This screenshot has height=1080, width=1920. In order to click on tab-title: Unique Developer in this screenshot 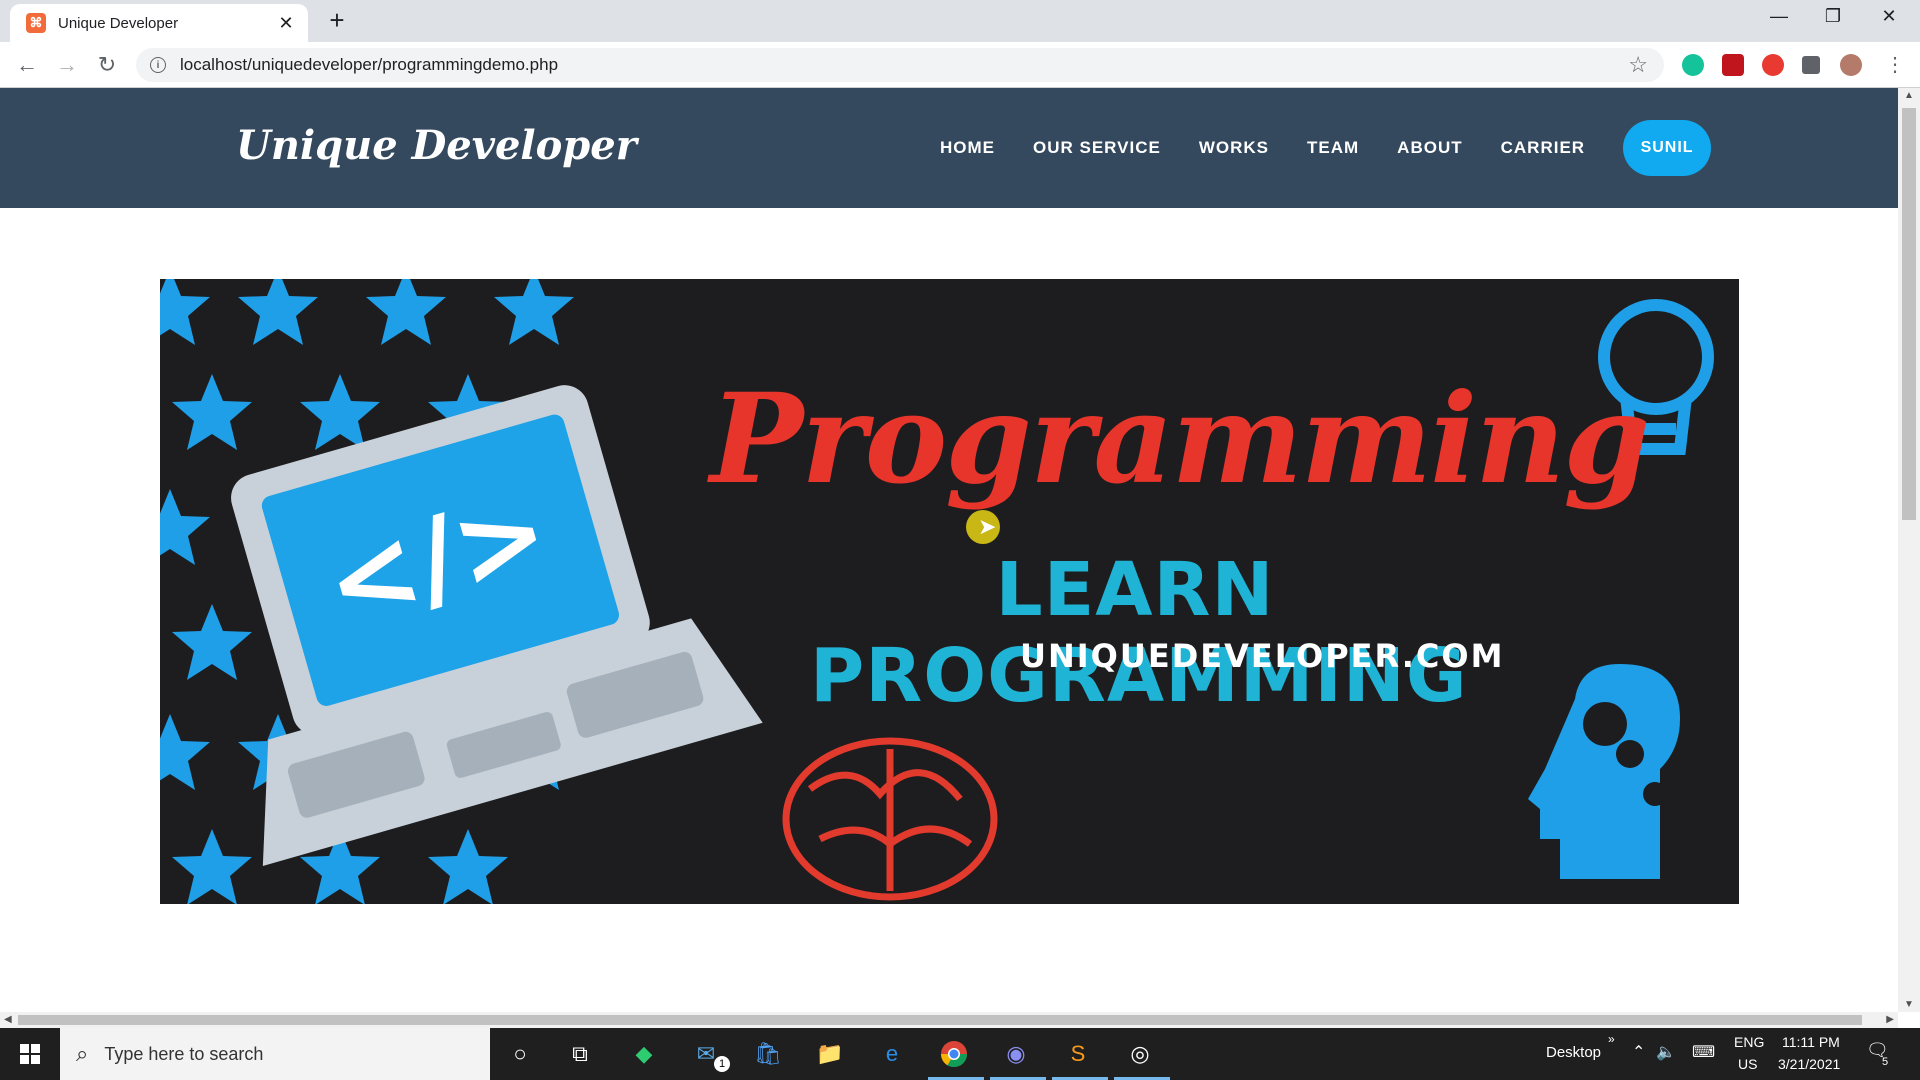, I will do `click(118, 23)`.